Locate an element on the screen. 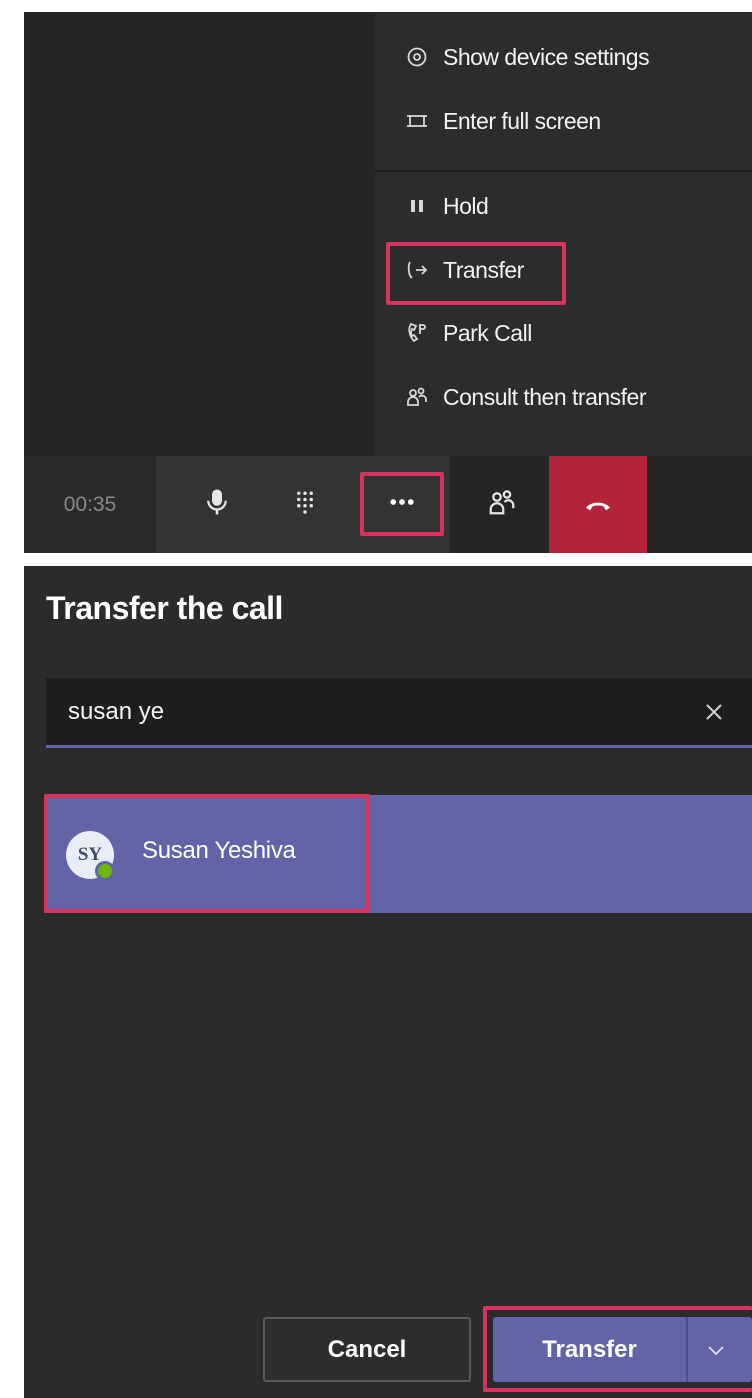 The width and height of the screenshot is (752, 1398). hang-up-button is located at coordinates (598, 504).